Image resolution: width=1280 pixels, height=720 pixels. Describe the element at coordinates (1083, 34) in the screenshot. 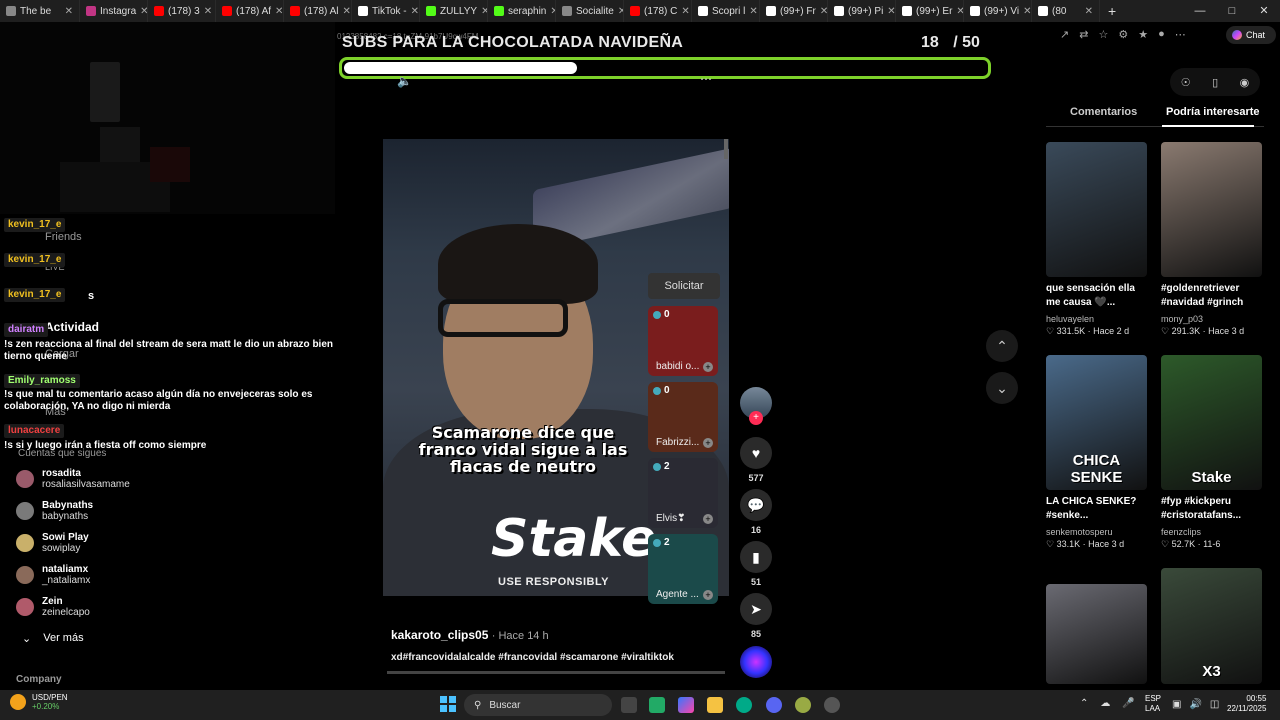

I see `translate-icon: ⇄` at that location.